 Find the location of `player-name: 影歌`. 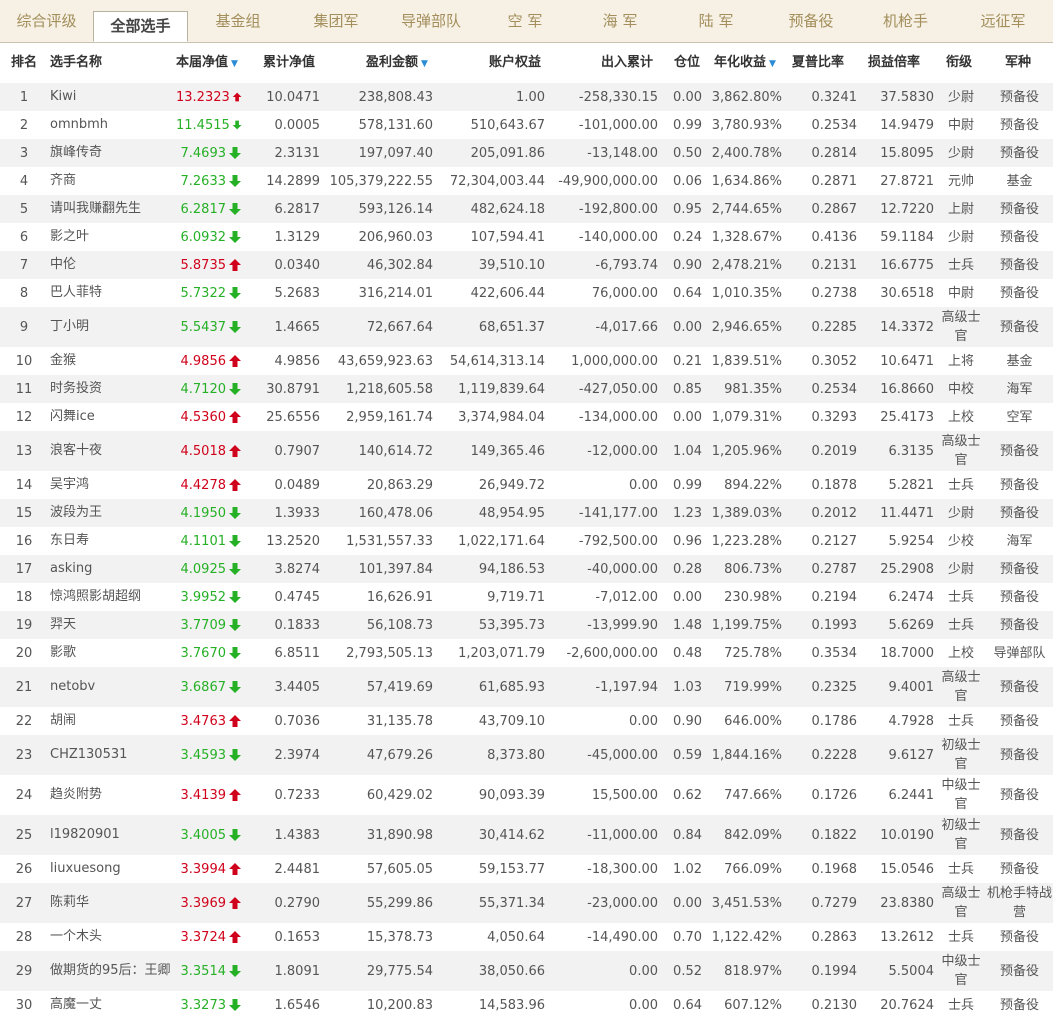

player-name: 影歌 is located at coordinates (111, 653).